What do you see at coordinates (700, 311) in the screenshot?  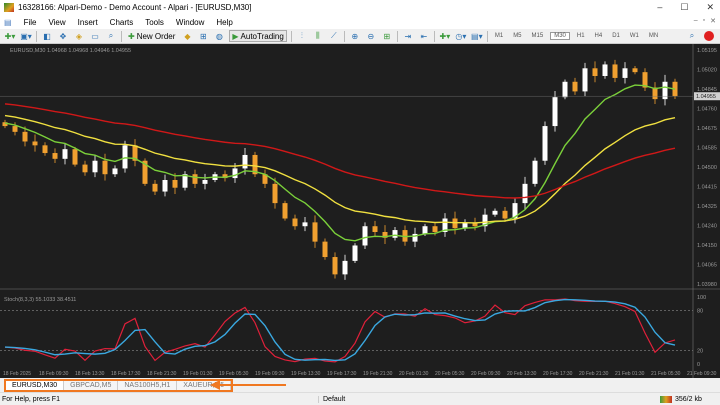 I see `stoch-level-label: 80` at bounding box center [700, 311].